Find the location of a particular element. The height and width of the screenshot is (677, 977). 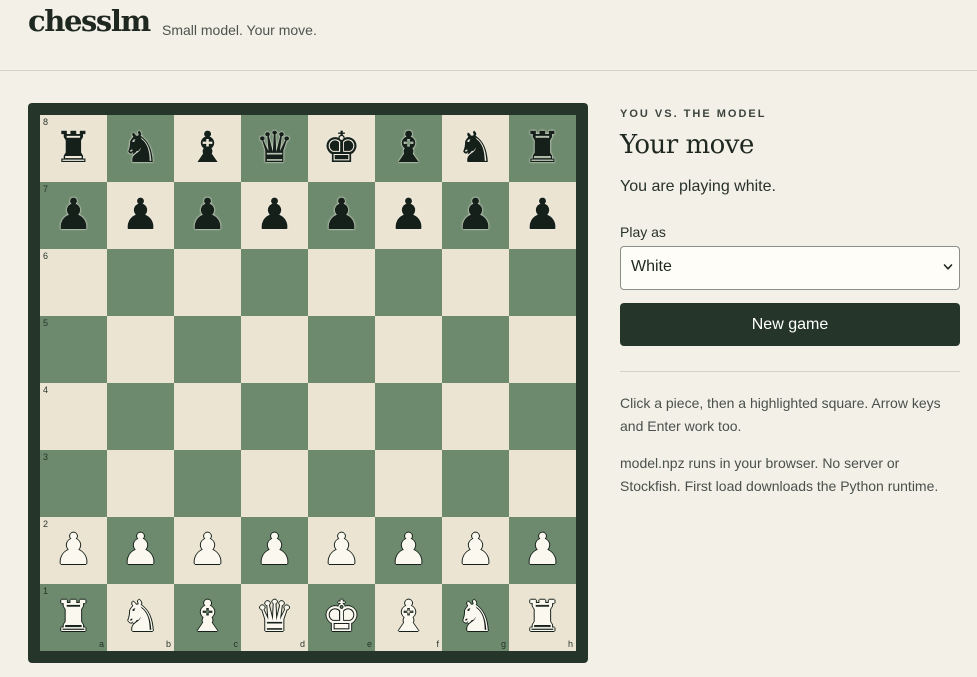

square-a2: 2 ♟ is located at coordinates (73, 550).